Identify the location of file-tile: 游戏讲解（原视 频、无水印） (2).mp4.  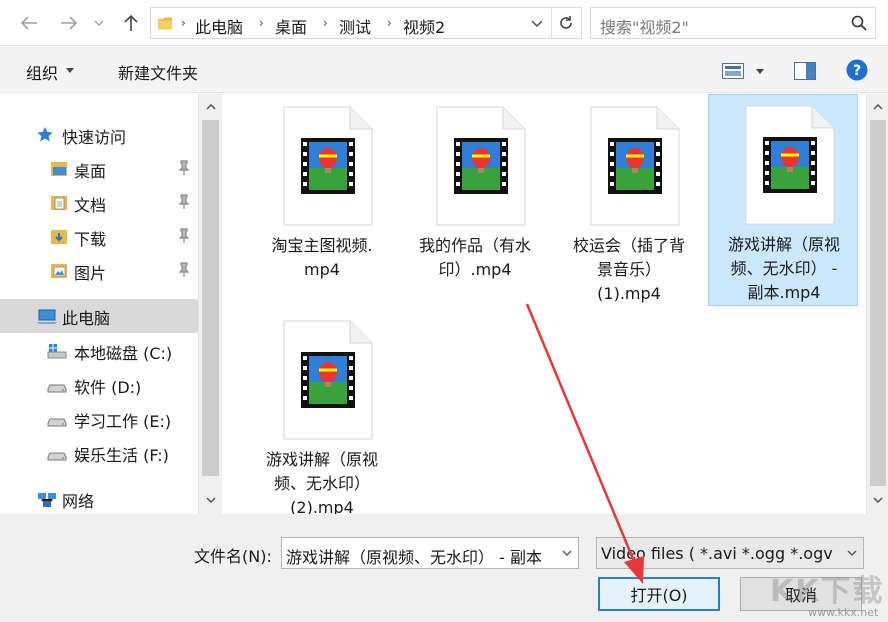
(322, 415).